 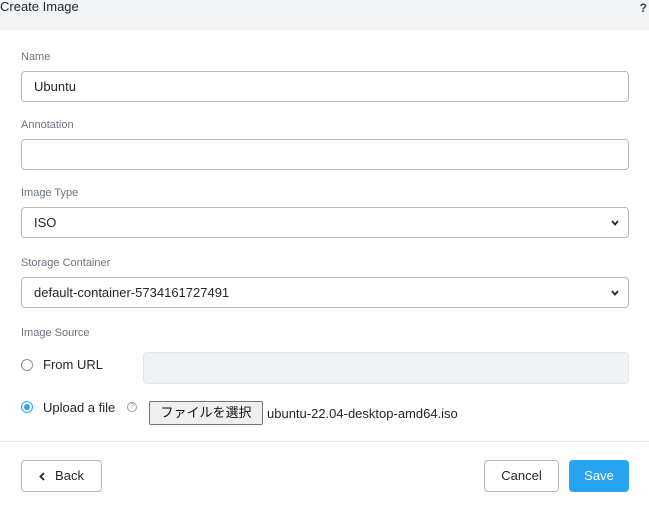 What do you see at coordinates (643, 8) in the screenshot?
I see `help-icon: ?` at bounding box center [643, 8].